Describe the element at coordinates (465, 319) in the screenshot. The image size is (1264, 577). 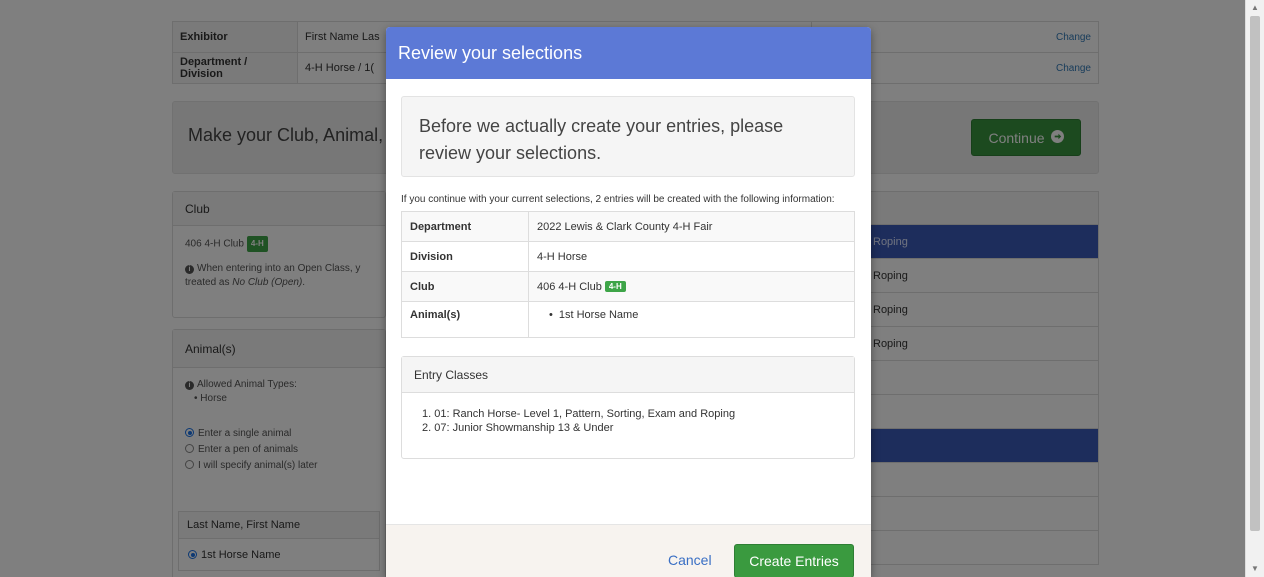
I see `animals-label: Animal(s)` at that location.